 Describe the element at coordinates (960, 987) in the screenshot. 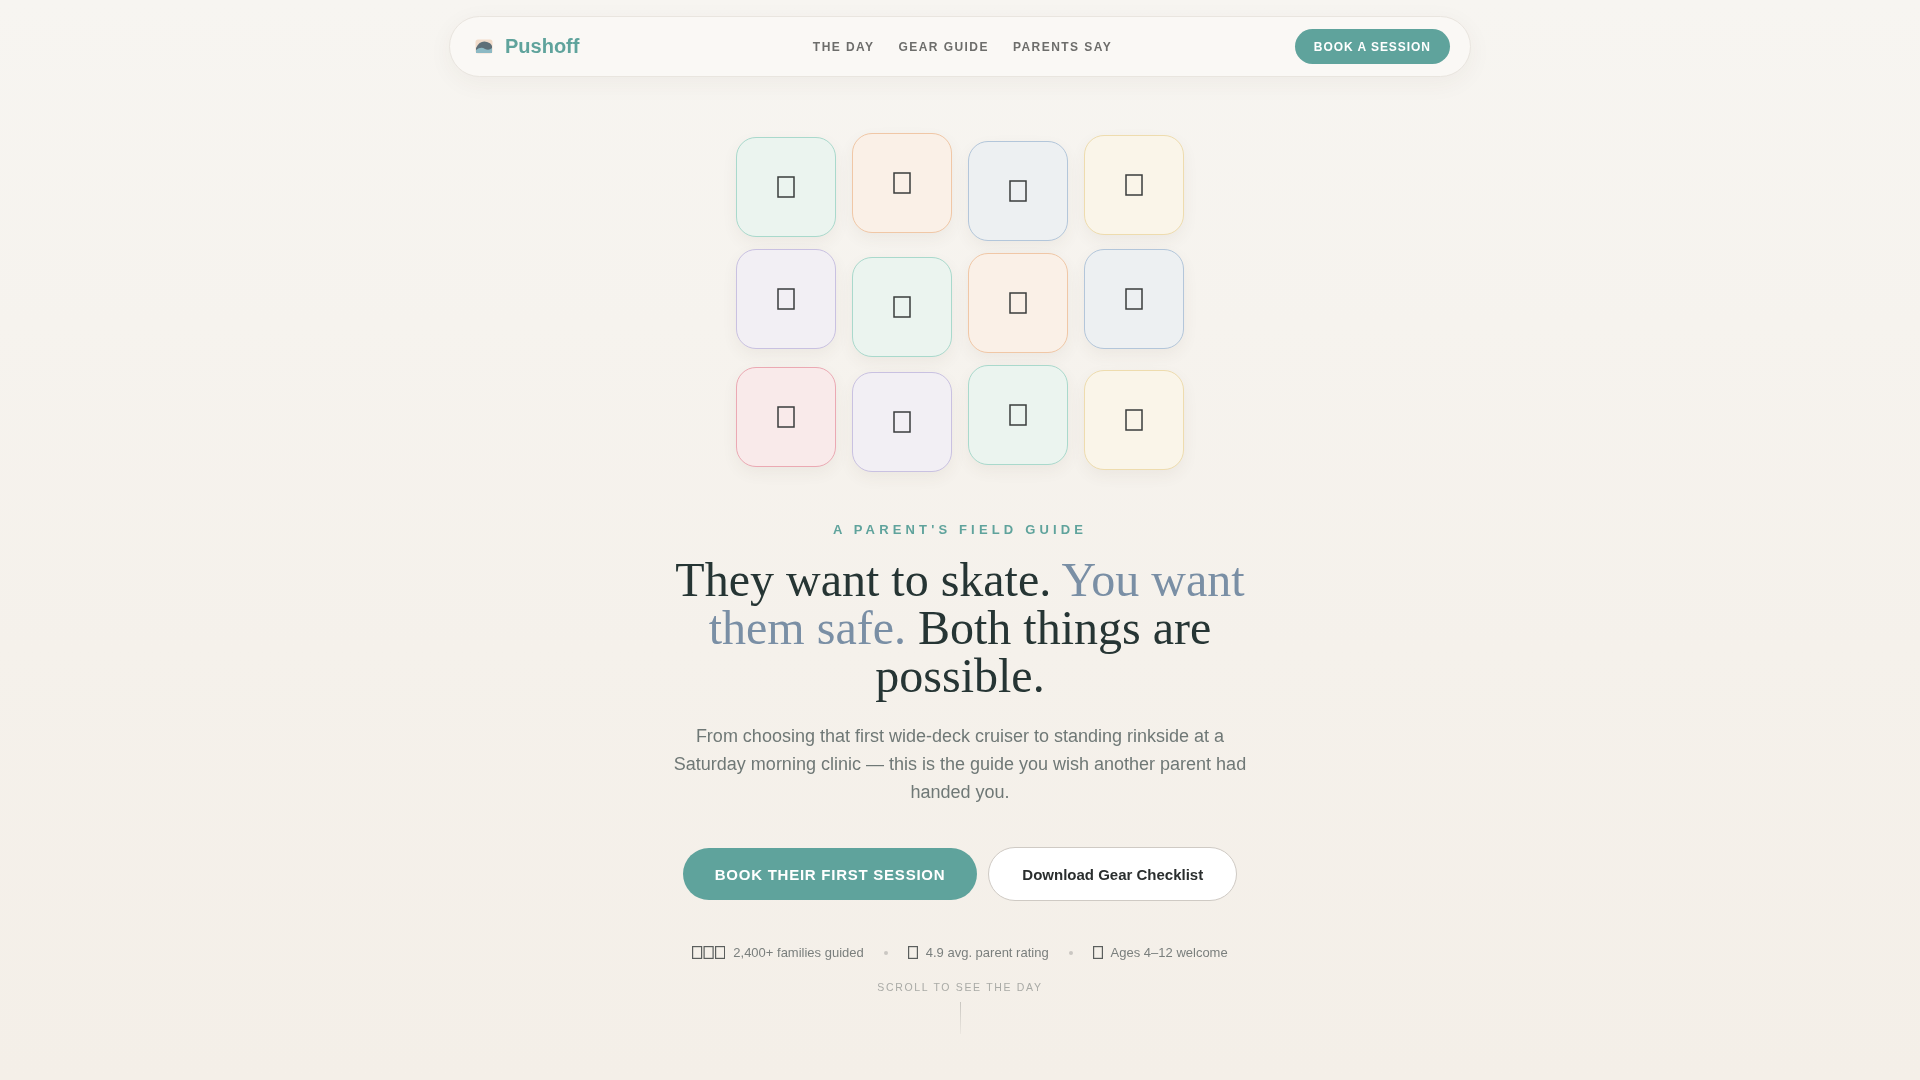

I see `scroll-hint: SCROLL TO SEE THE DAY` at that location.